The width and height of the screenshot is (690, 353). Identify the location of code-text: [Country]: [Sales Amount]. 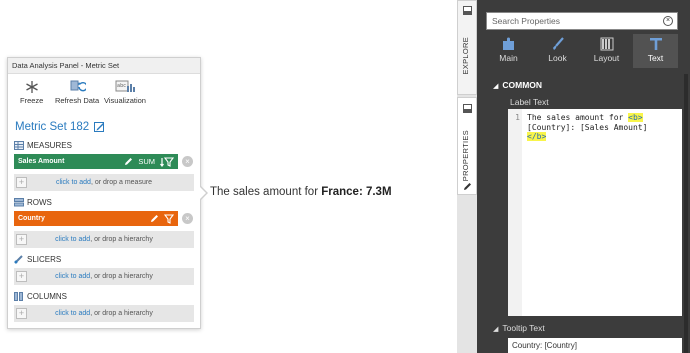
(587, 127).